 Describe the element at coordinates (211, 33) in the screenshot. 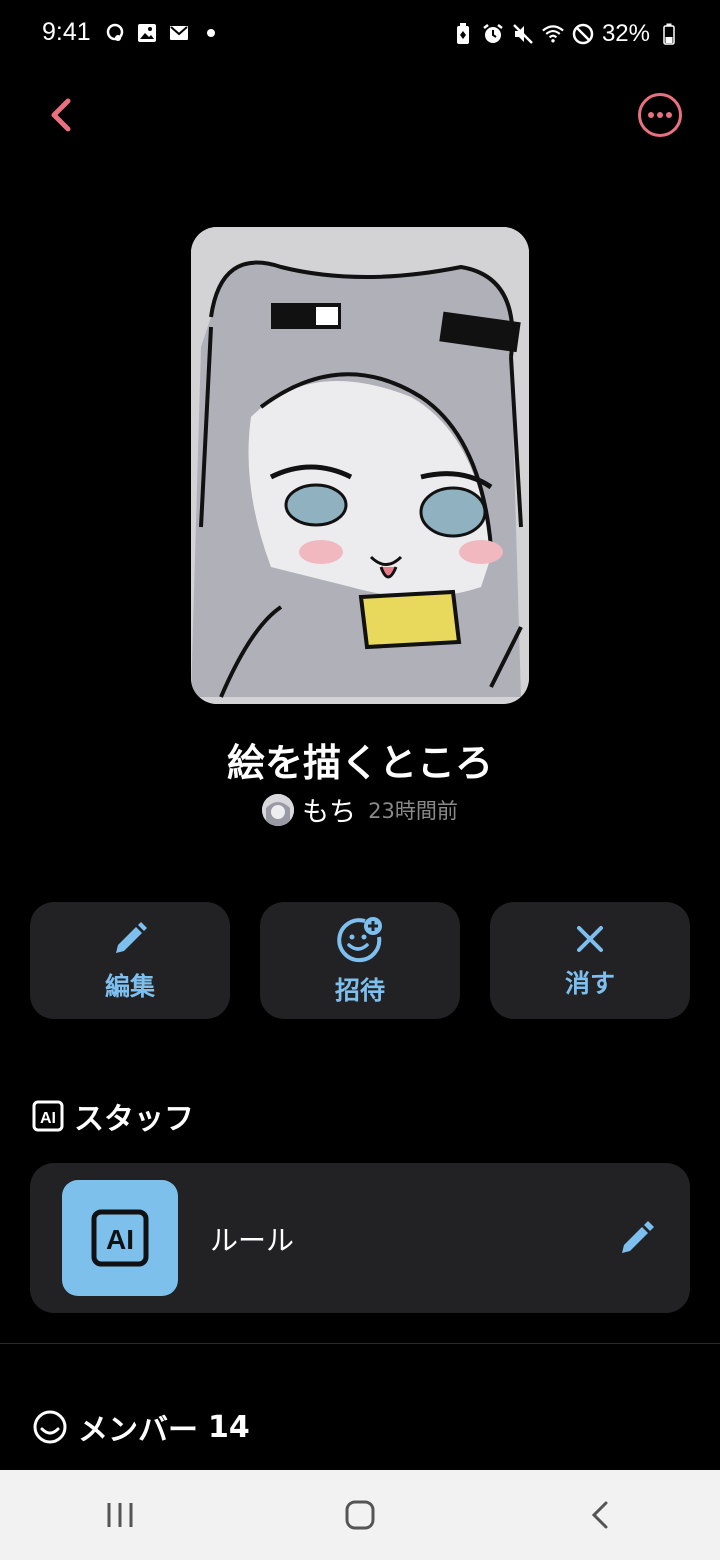

I see `dot-icon` at that location.